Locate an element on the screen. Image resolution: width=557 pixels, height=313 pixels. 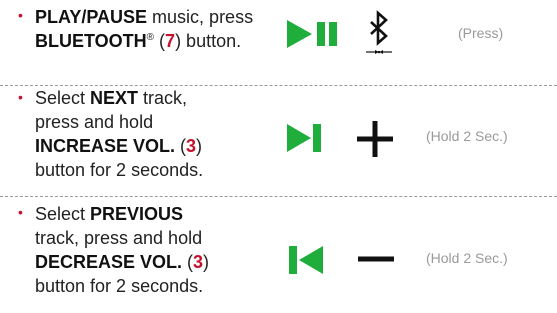
text-span: track, press and hold is located at coordinates (119, 238).